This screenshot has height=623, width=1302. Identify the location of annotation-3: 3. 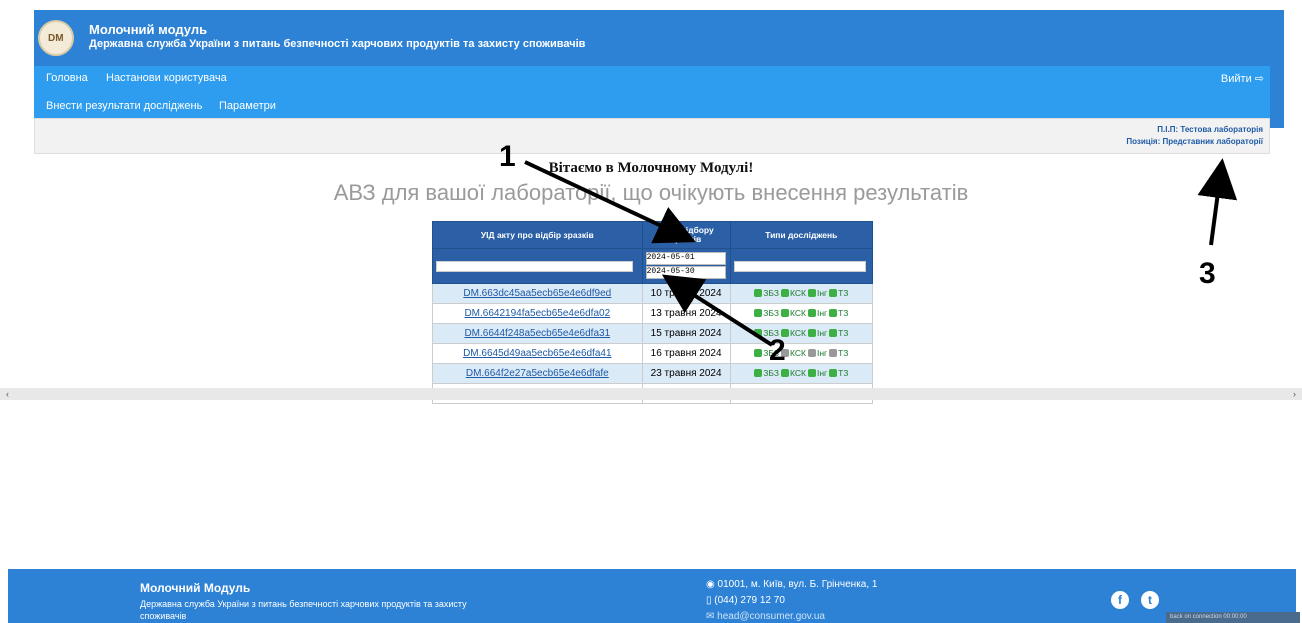
(1207, 273).